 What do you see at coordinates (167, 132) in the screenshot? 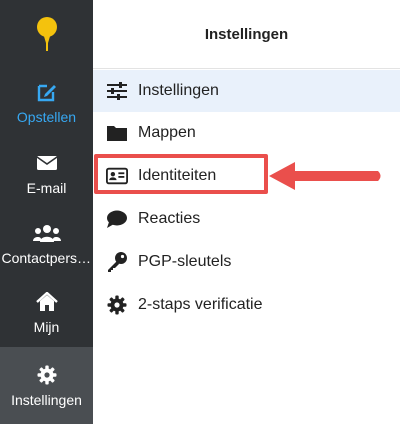
I see `menu-item-label: Mappen` at bounding box center [167, 132].